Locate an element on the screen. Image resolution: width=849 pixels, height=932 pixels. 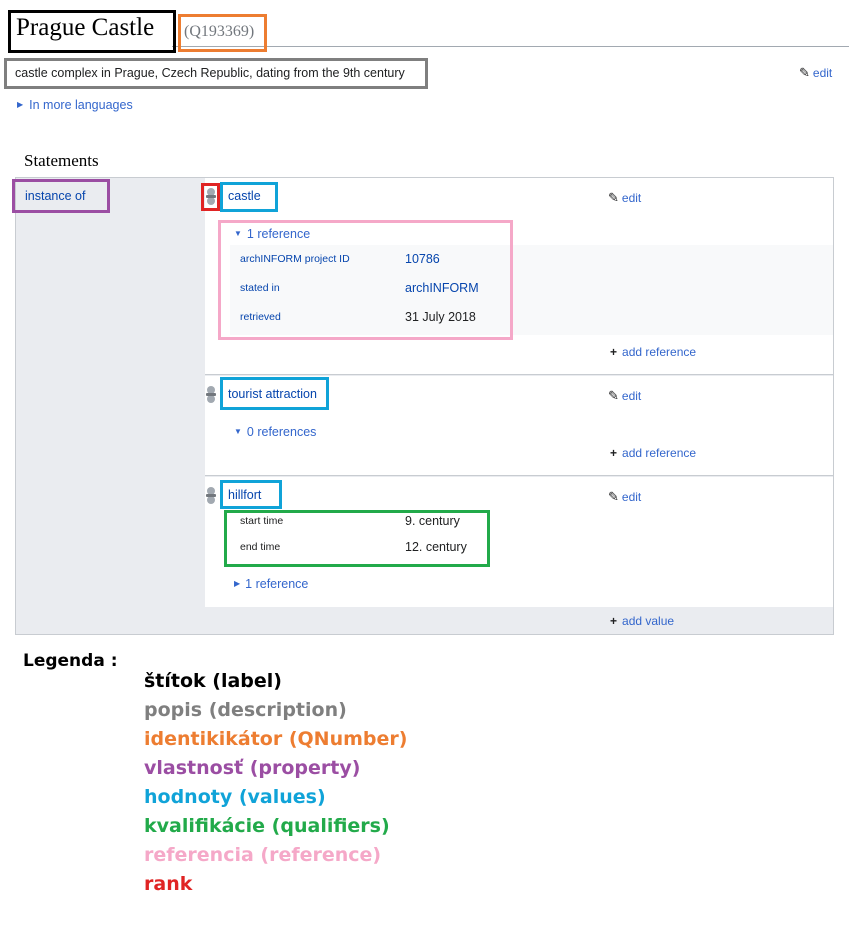
legend-title: Legenda : is located at coordinates (70, 661).